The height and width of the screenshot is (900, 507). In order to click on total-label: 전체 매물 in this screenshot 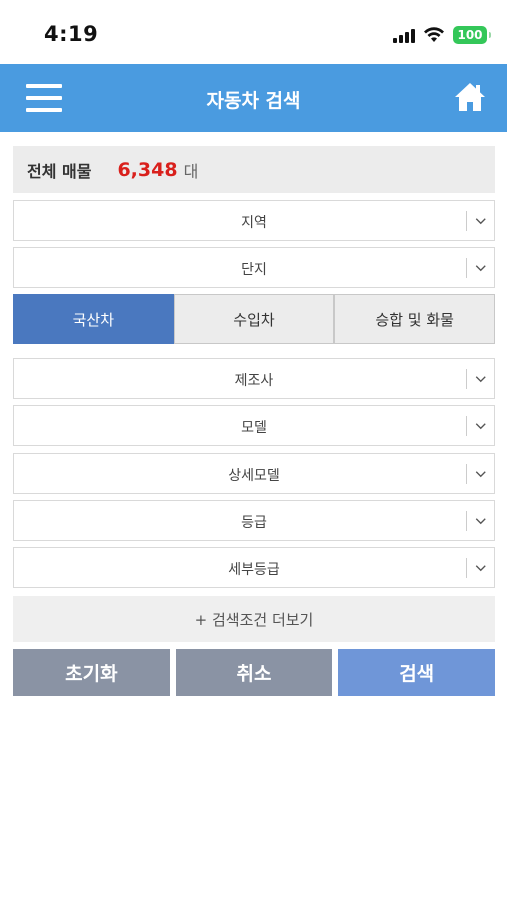, I will do `click(59, 171)`.